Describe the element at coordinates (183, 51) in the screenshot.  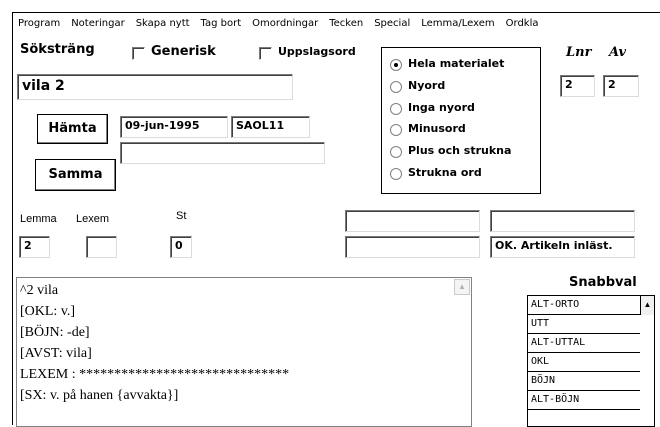
I see `generisk-label: Generisk` at that location.